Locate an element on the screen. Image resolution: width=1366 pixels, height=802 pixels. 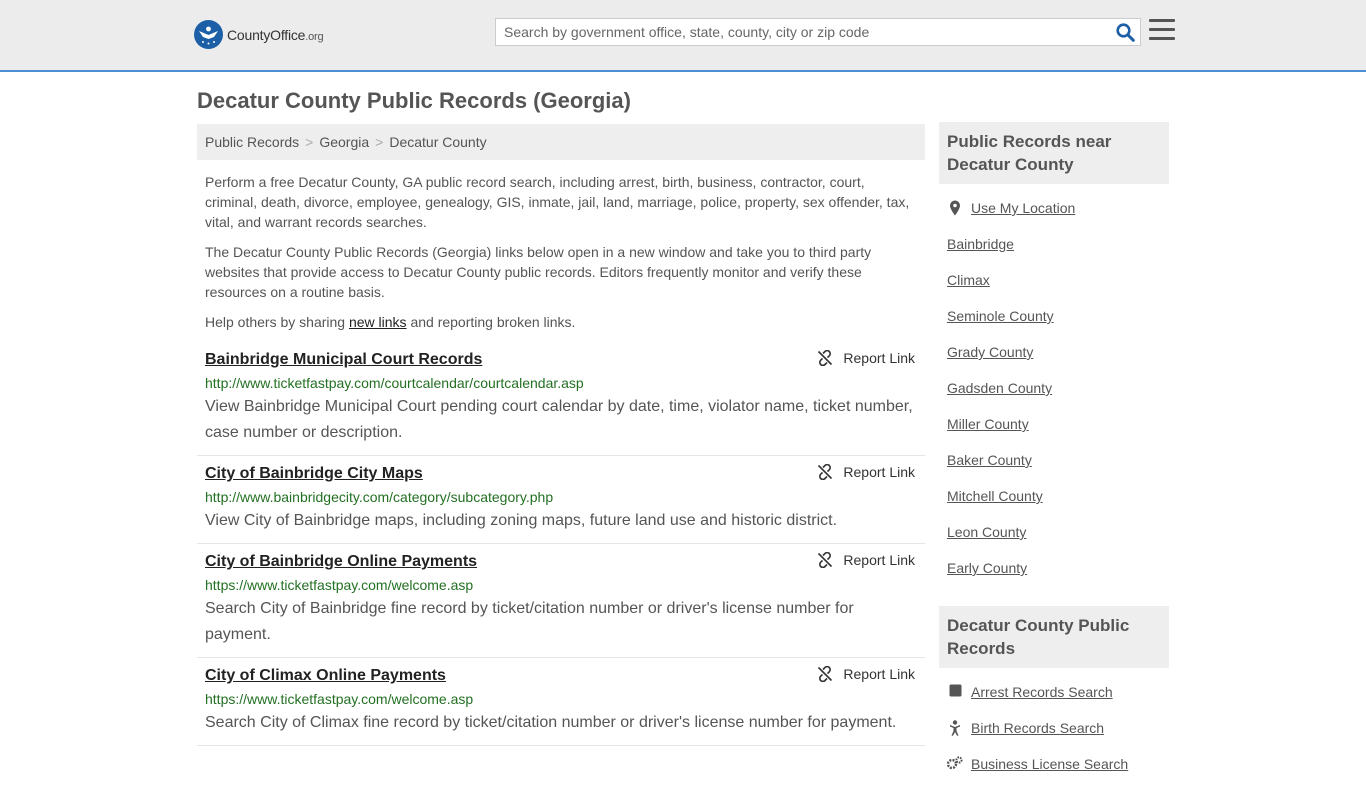
site-header: CountyOffice.org is located at coordinates (683, 36).